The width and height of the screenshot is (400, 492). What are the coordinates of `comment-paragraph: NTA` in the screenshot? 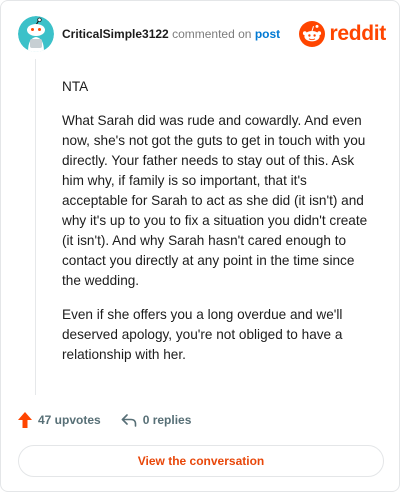 It's located at (75, 86).